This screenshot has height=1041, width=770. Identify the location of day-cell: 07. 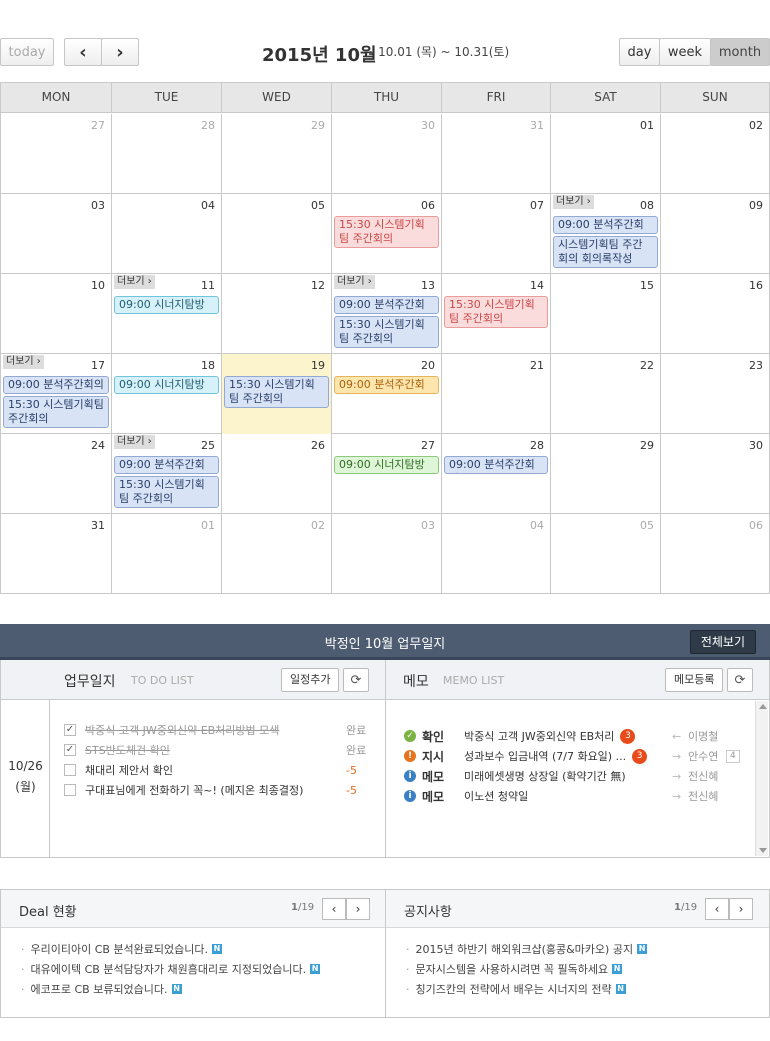
(496, 234).